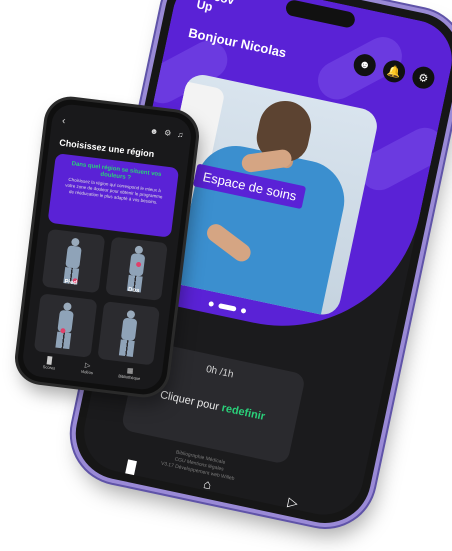 The width and height of the screenshot is (452, 551). What do you see at coordinates (320, 14) in the screenshot?
I see `camera-notch` at bounding box center [320, 14].